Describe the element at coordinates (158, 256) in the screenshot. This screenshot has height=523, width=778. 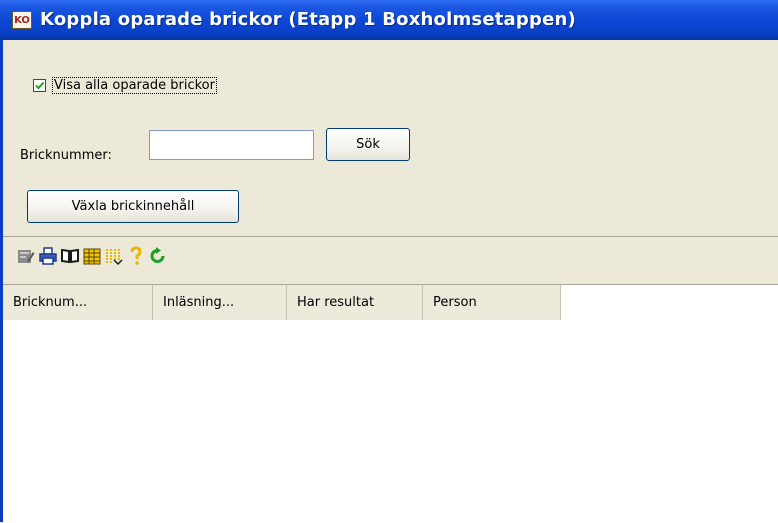
I see `refresh-icon` at that location.